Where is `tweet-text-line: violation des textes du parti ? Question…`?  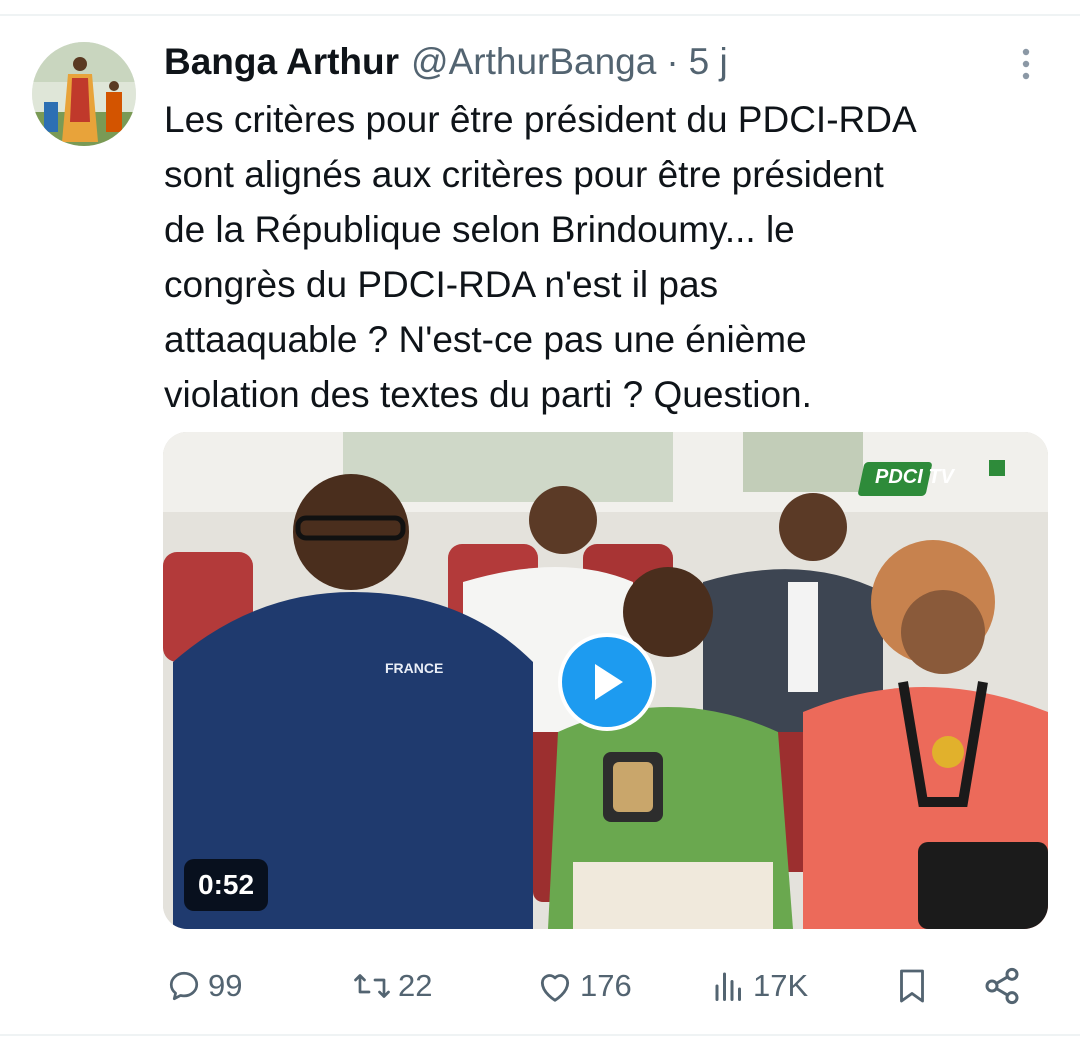
tweet-text-line: violation des textes du parti ? Question… is located at coordinates (488, 394).